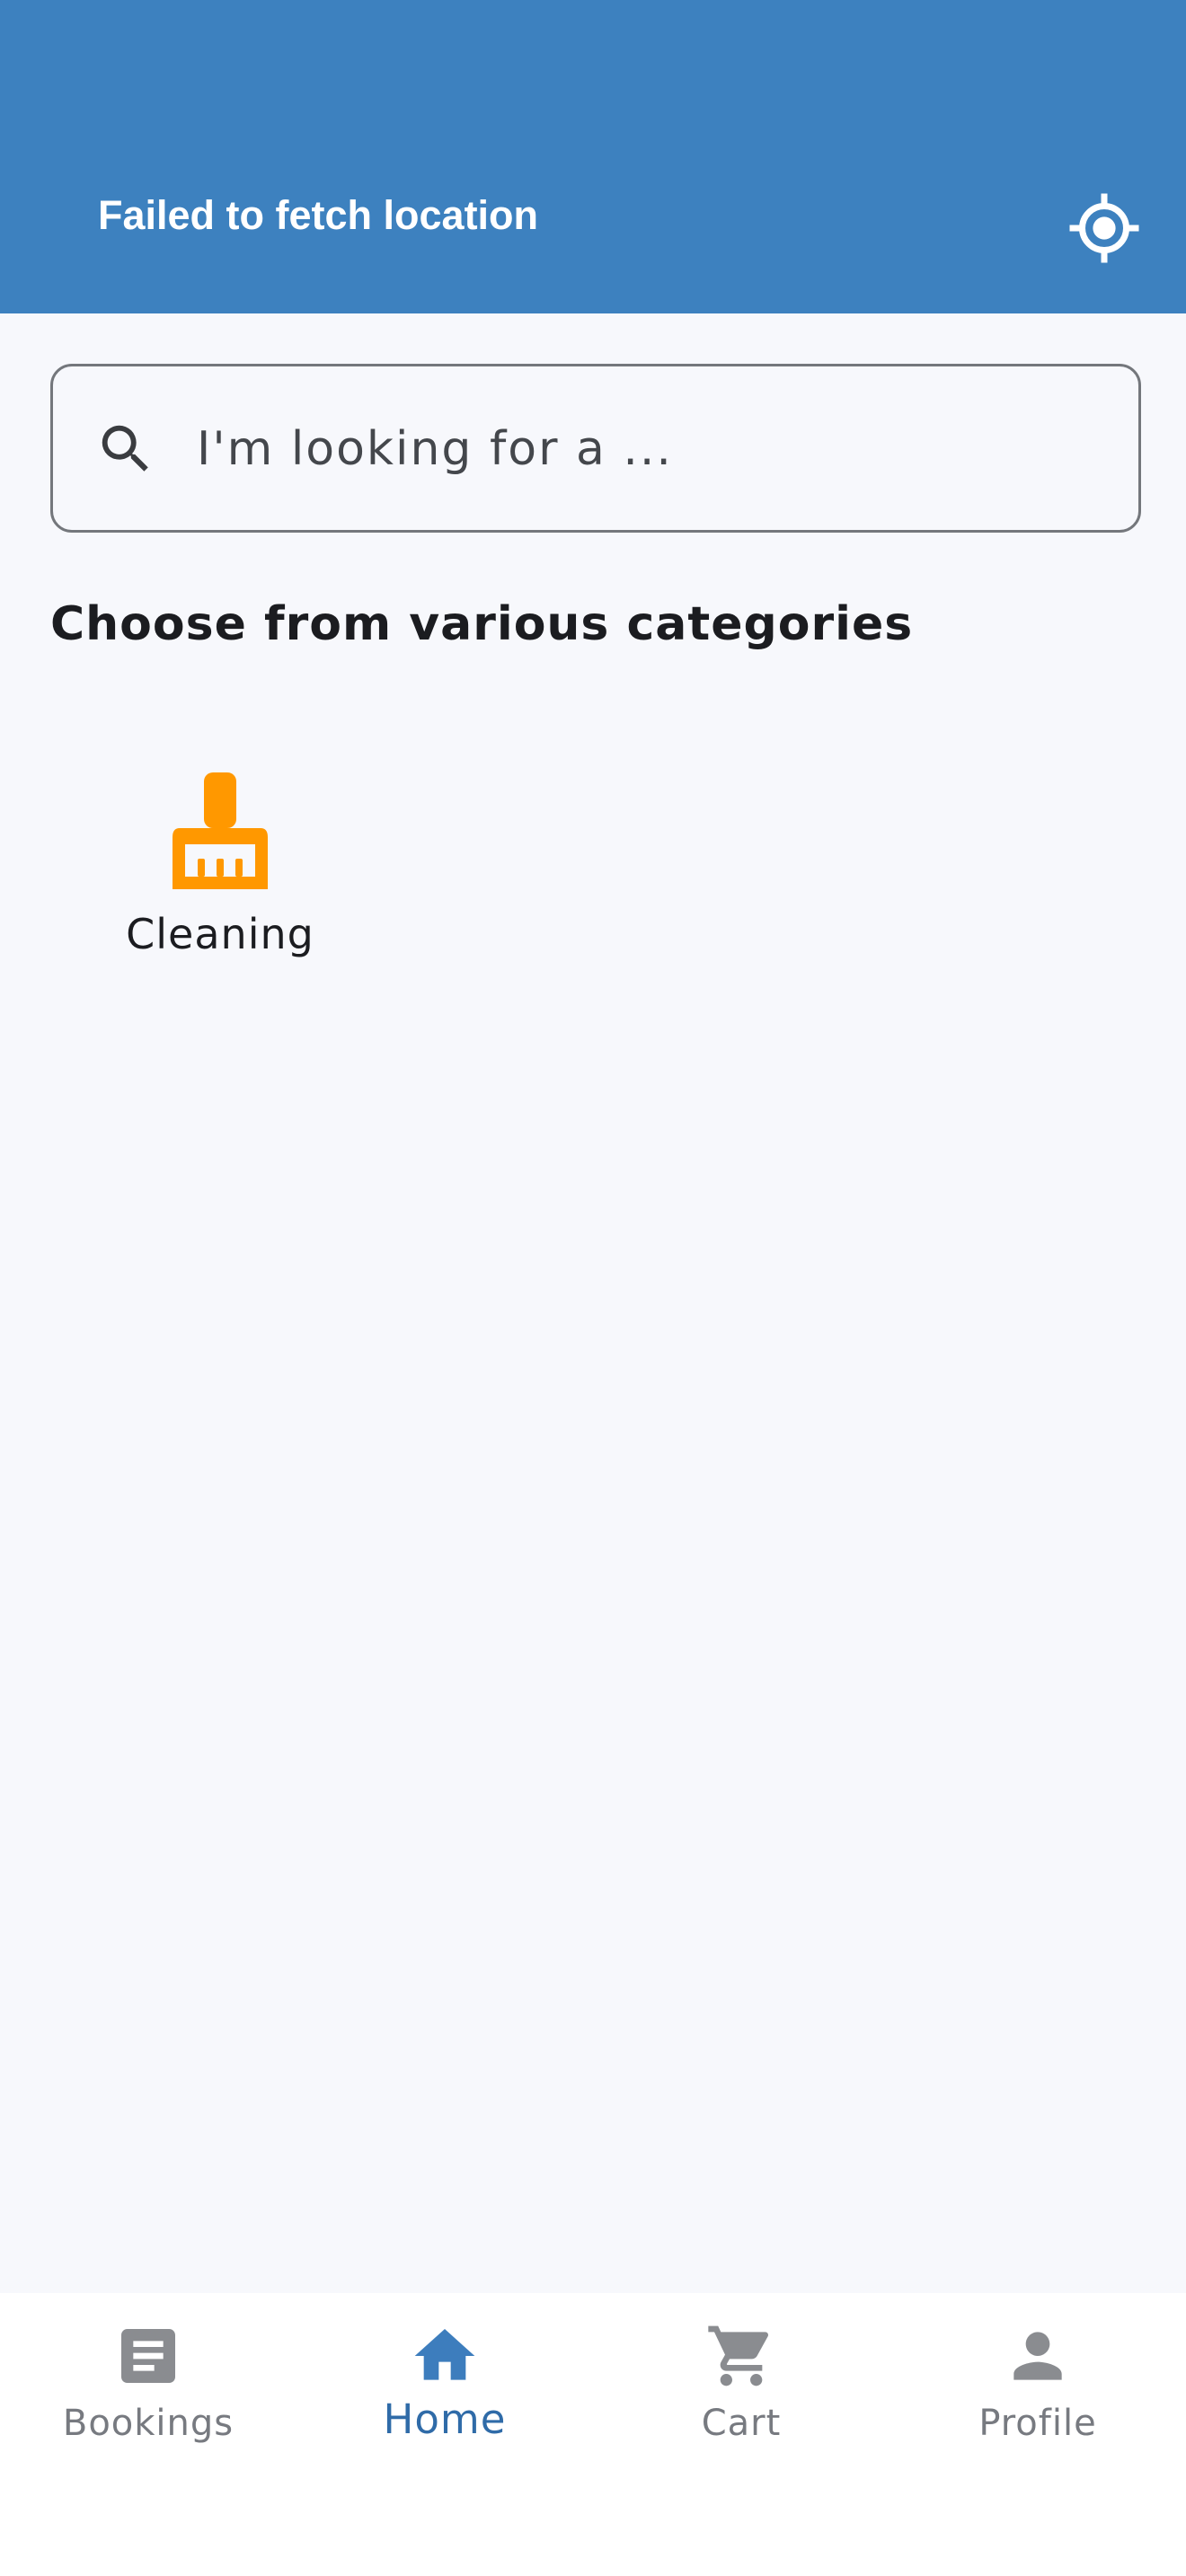 This screenshot has width=1186, height=2576. What do you see at coordinates (738, 2355) in the screenshot?
I see `cart-icon` at bounding box center [738, 2355].